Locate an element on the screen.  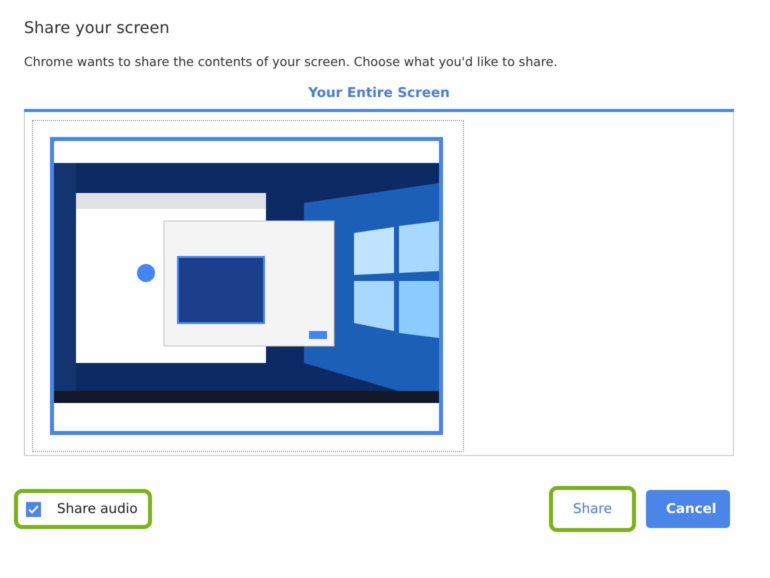
share-button: Share is located at coordinates (592, 509).